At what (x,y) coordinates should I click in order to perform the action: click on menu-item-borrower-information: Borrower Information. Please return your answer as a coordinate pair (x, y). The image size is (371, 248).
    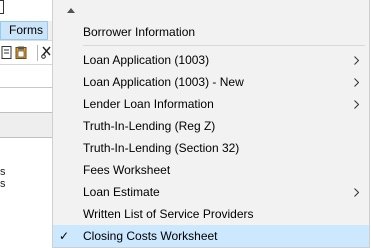
    Looking at the image, I should click on (211, 32).